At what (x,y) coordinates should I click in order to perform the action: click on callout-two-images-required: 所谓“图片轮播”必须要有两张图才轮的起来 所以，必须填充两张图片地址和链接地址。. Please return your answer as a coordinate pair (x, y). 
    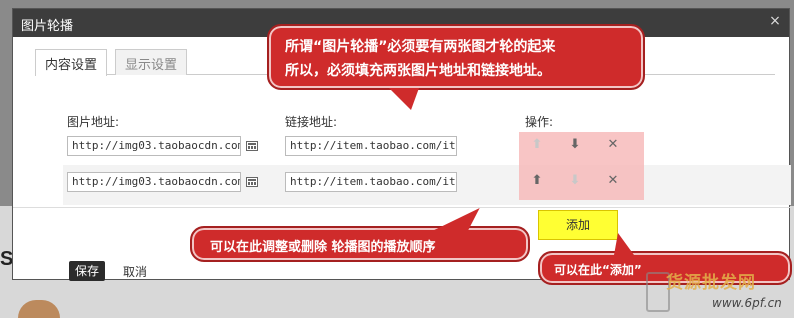
    Looking at the image, I should click on (456, 67).